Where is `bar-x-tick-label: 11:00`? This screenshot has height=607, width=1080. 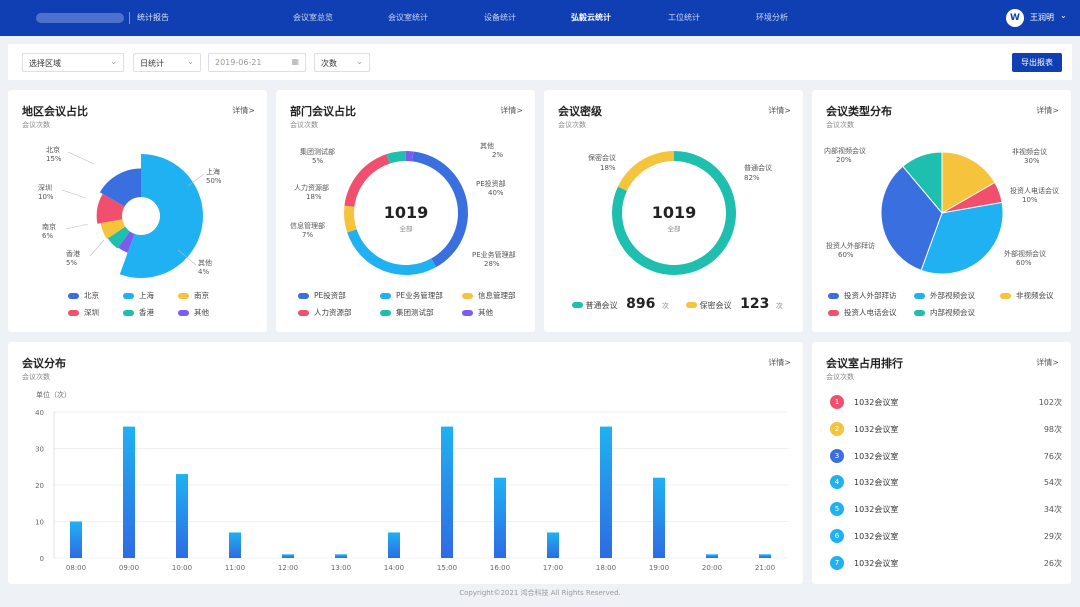
bar-x-tick-label: 11:00 is located at coordinates (235, 568).